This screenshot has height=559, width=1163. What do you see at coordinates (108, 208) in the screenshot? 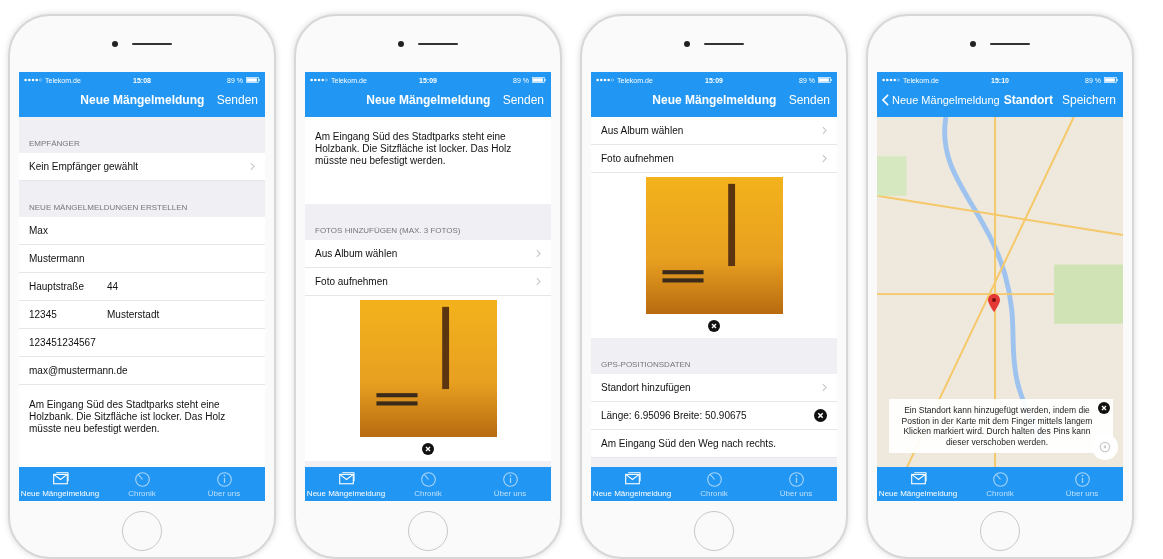
I see `section-header: NEUE MÄNGELMELDUNGEN ERSTELLEN` at bounding box center [108, 208].